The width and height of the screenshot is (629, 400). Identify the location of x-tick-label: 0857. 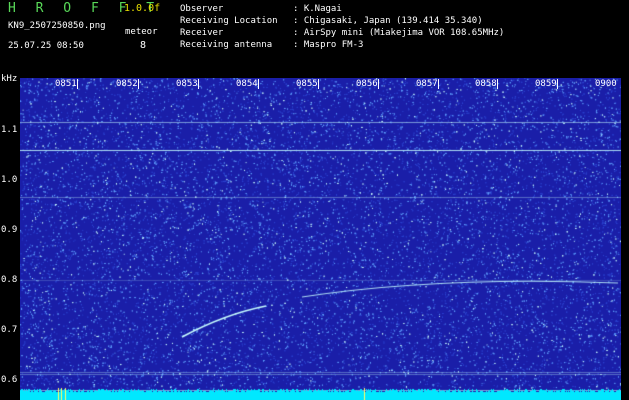
(427, 84).